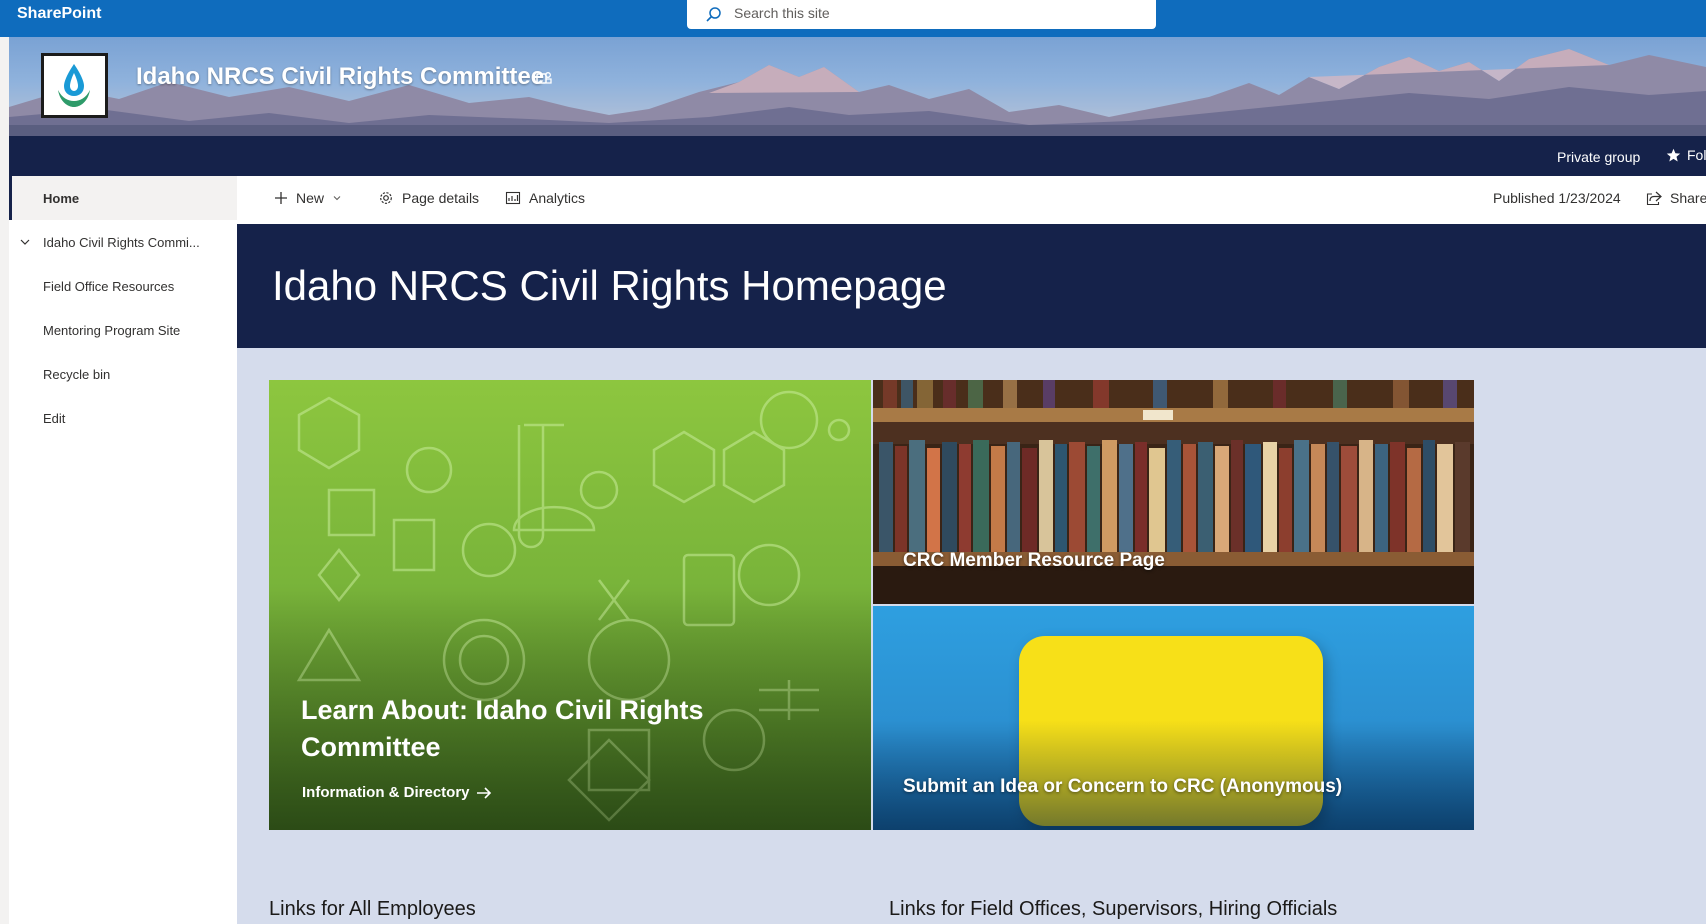 Image resolution: width=1706 pixels, height=924 pixels. I want to click on water-drop-logo, so click(74, 85).